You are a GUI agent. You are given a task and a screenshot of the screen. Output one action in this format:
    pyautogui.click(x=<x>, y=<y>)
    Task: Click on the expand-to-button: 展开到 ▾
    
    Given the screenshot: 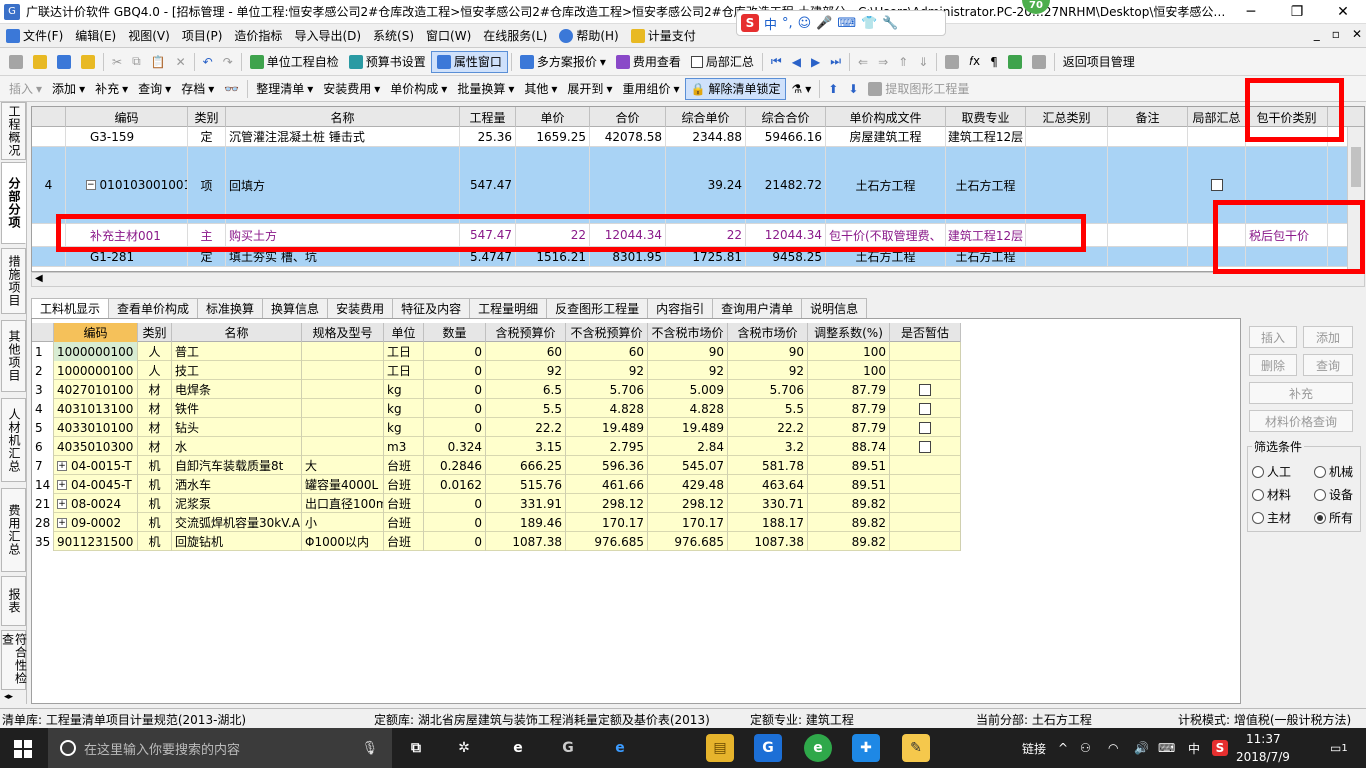 What is the action you would take?
    pyautogui.click(x=589, y=89)
    